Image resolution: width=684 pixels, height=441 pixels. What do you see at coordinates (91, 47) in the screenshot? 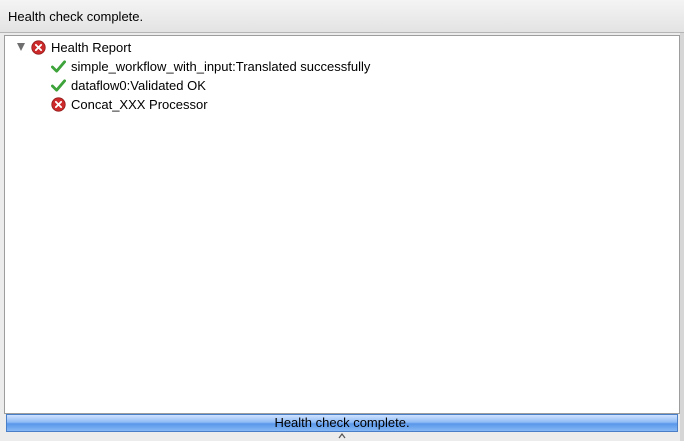
I see `tree-node-label: Health Report` at bounding box center [91, 47].